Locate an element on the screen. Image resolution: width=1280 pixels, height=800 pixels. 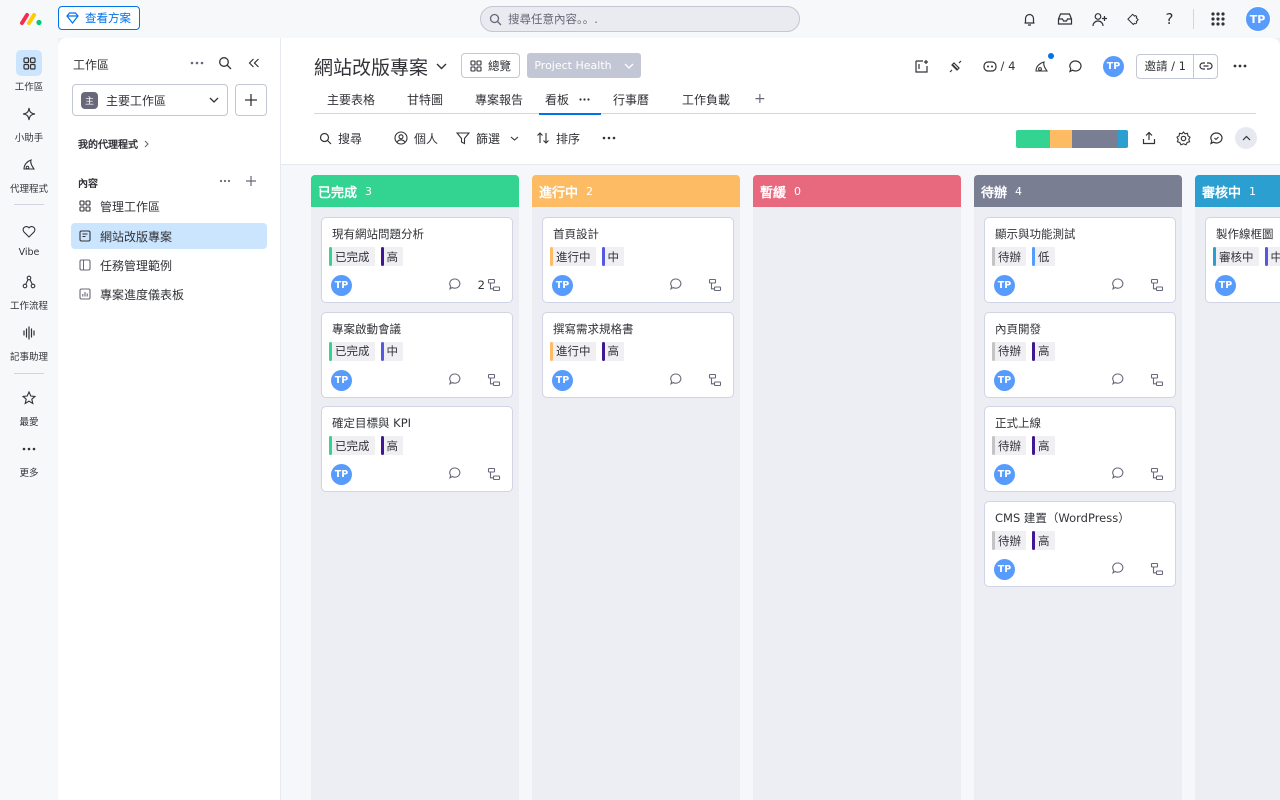
apps-puzzle-icon is located at coordinates (1134, 19).